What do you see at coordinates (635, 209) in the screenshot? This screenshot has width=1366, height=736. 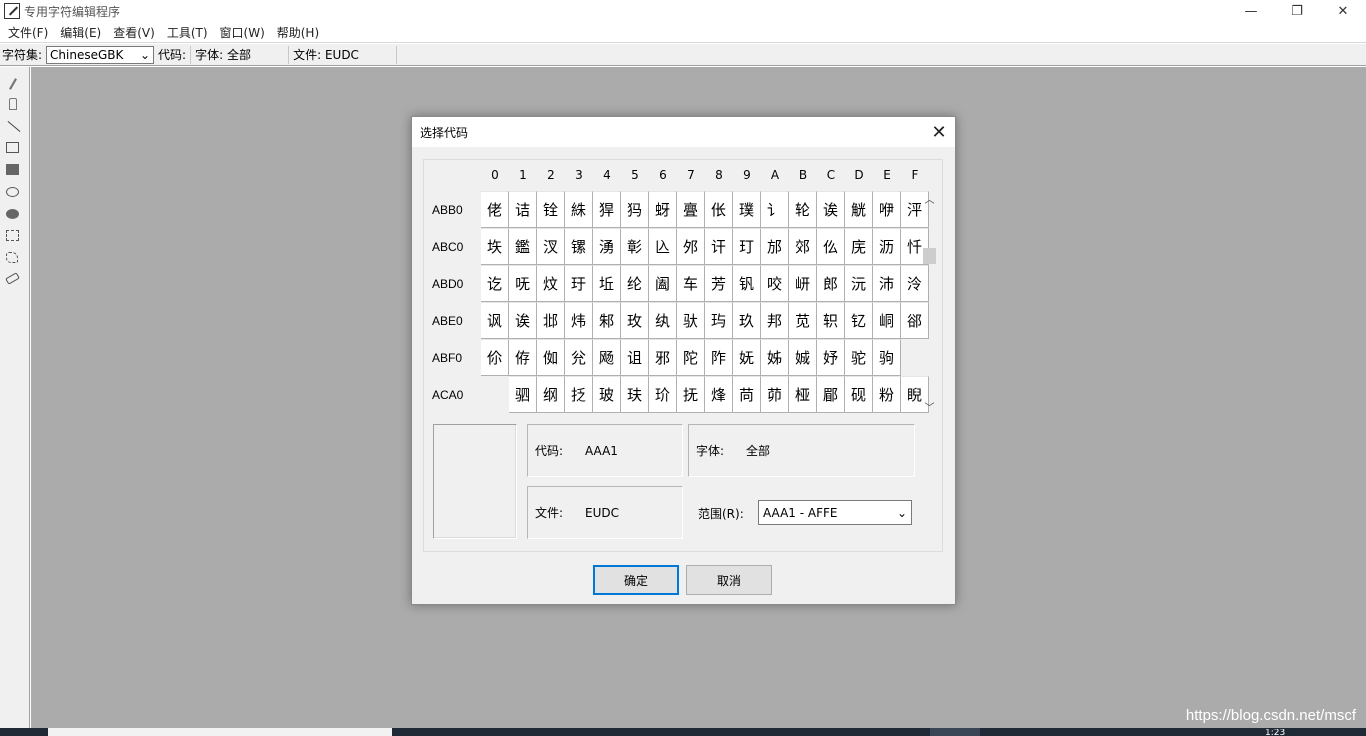 I see `char-cell: 犸` at bounding box center [635, 209].